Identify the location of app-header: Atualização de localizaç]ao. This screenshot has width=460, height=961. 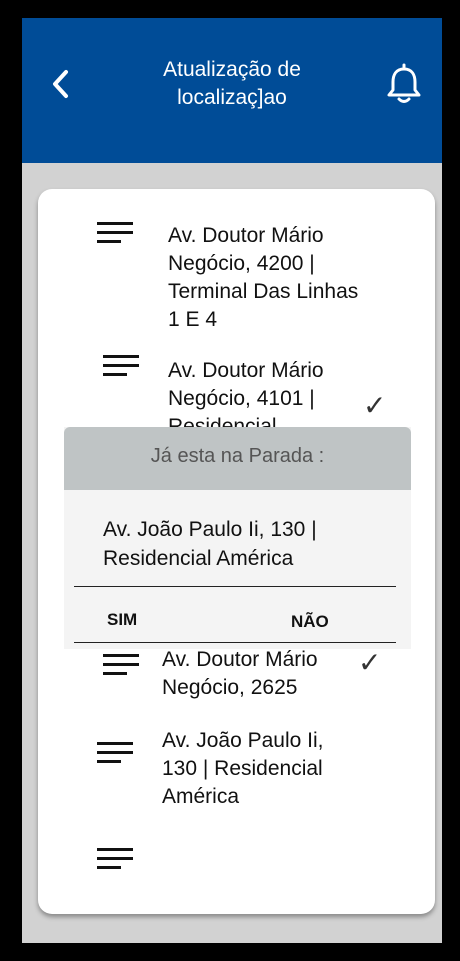
(232, 90).